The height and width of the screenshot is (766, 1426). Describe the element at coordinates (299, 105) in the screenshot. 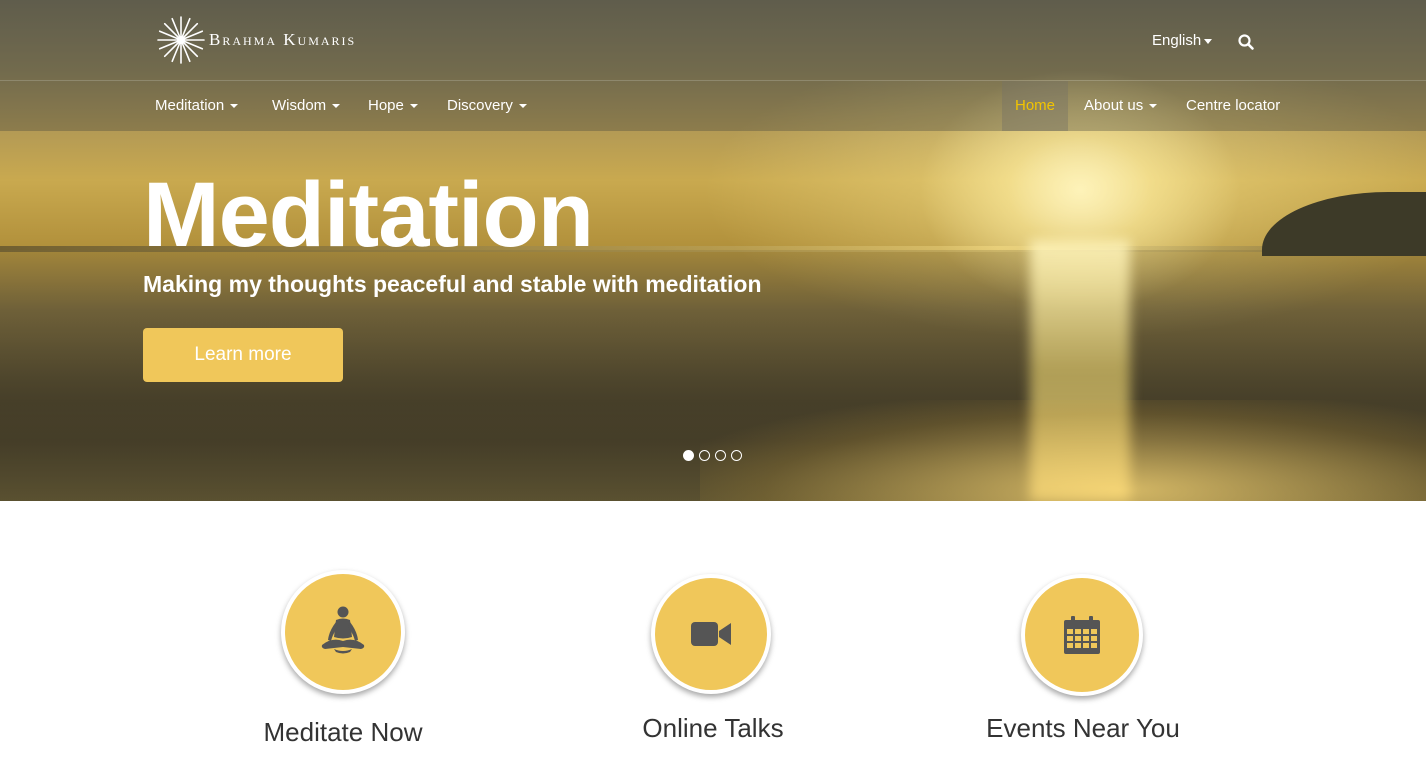

I see `nav-label: Wisdom` at that location.